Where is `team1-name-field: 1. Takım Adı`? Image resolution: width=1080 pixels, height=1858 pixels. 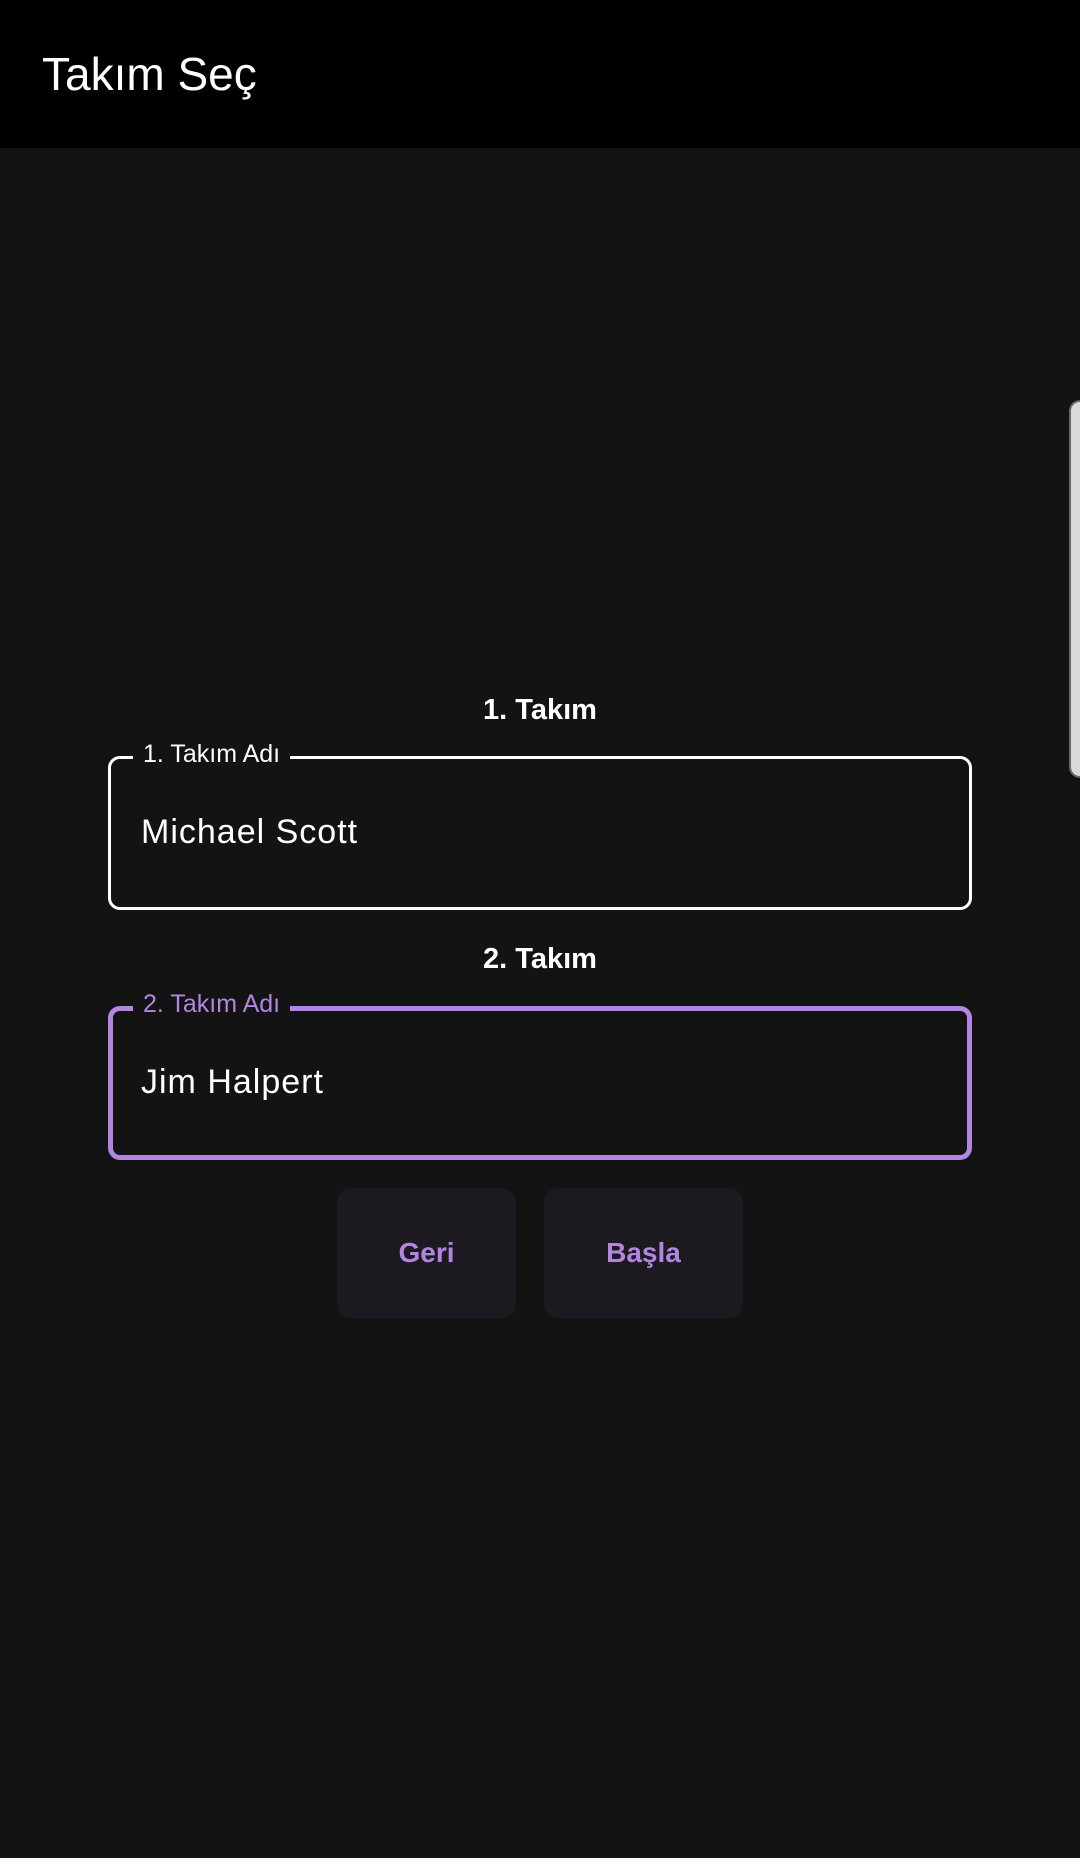
team1-name-field: 1. Takım Adı is located at coordinates (540, 823).